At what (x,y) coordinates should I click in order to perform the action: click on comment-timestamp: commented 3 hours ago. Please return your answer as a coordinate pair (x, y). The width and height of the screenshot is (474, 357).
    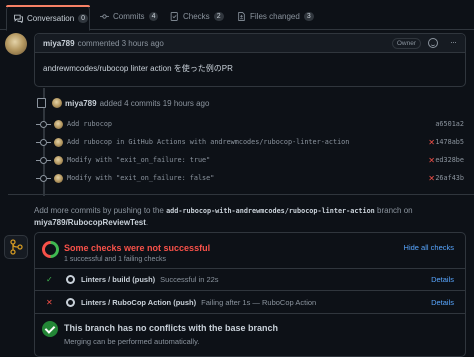
    Looking at the image, I should click on (120, 43).